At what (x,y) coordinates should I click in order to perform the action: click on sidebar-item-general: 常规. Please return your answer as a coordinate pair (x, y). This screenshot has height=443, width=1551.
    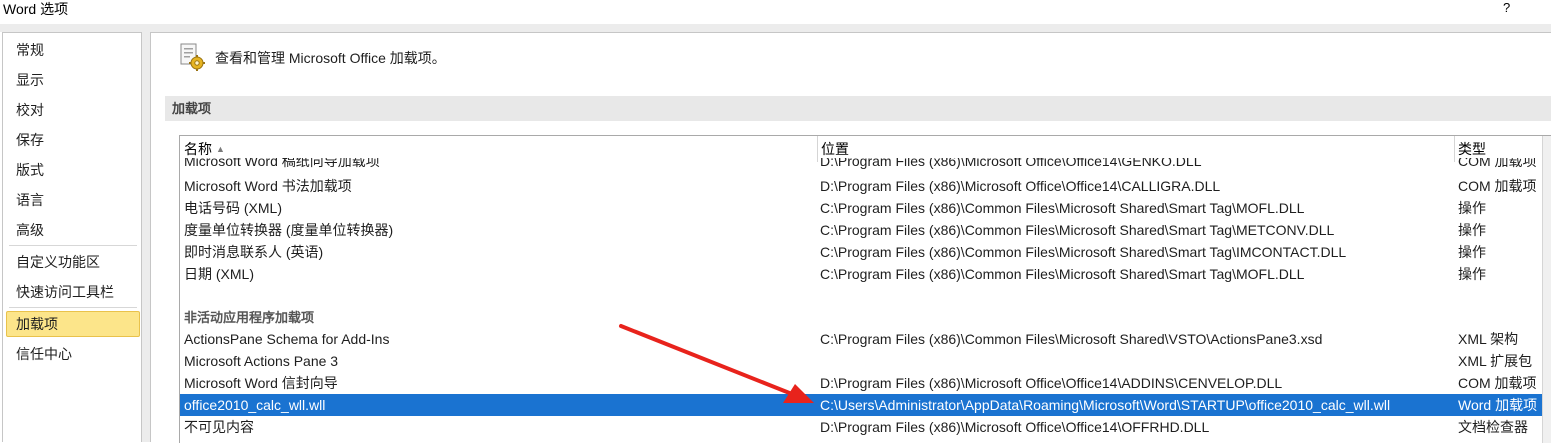
    Looking at the image, I should click on (73, 50).